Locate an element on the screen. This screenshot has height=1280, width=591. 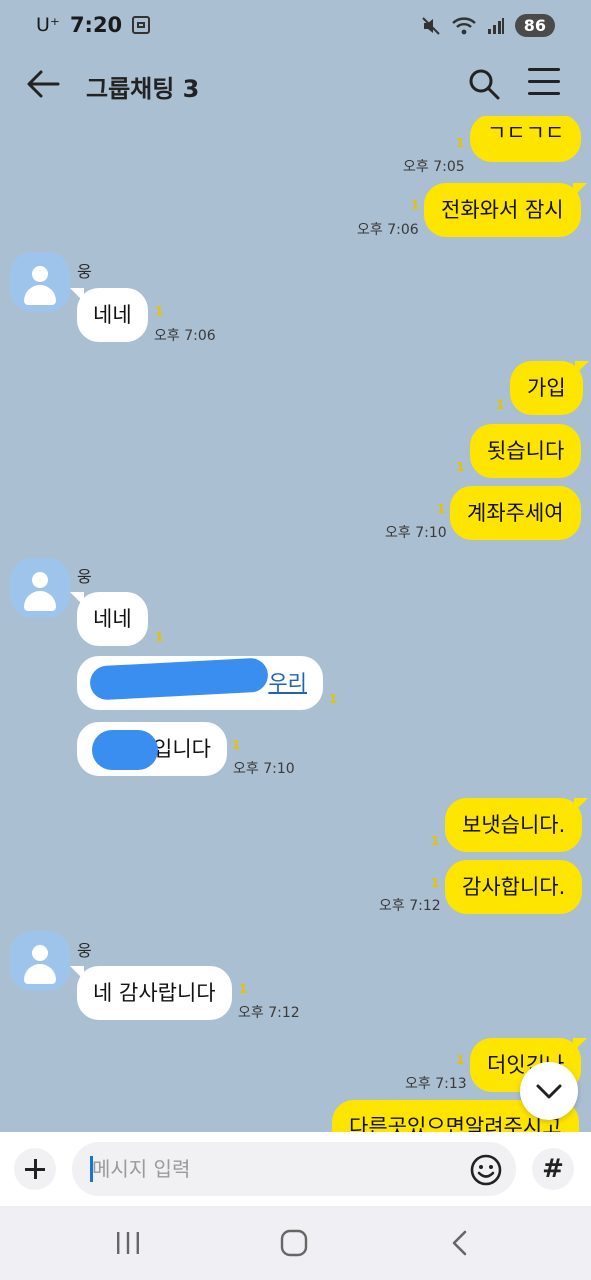
chevron-left-icon is located at coordinates (460, 1243).